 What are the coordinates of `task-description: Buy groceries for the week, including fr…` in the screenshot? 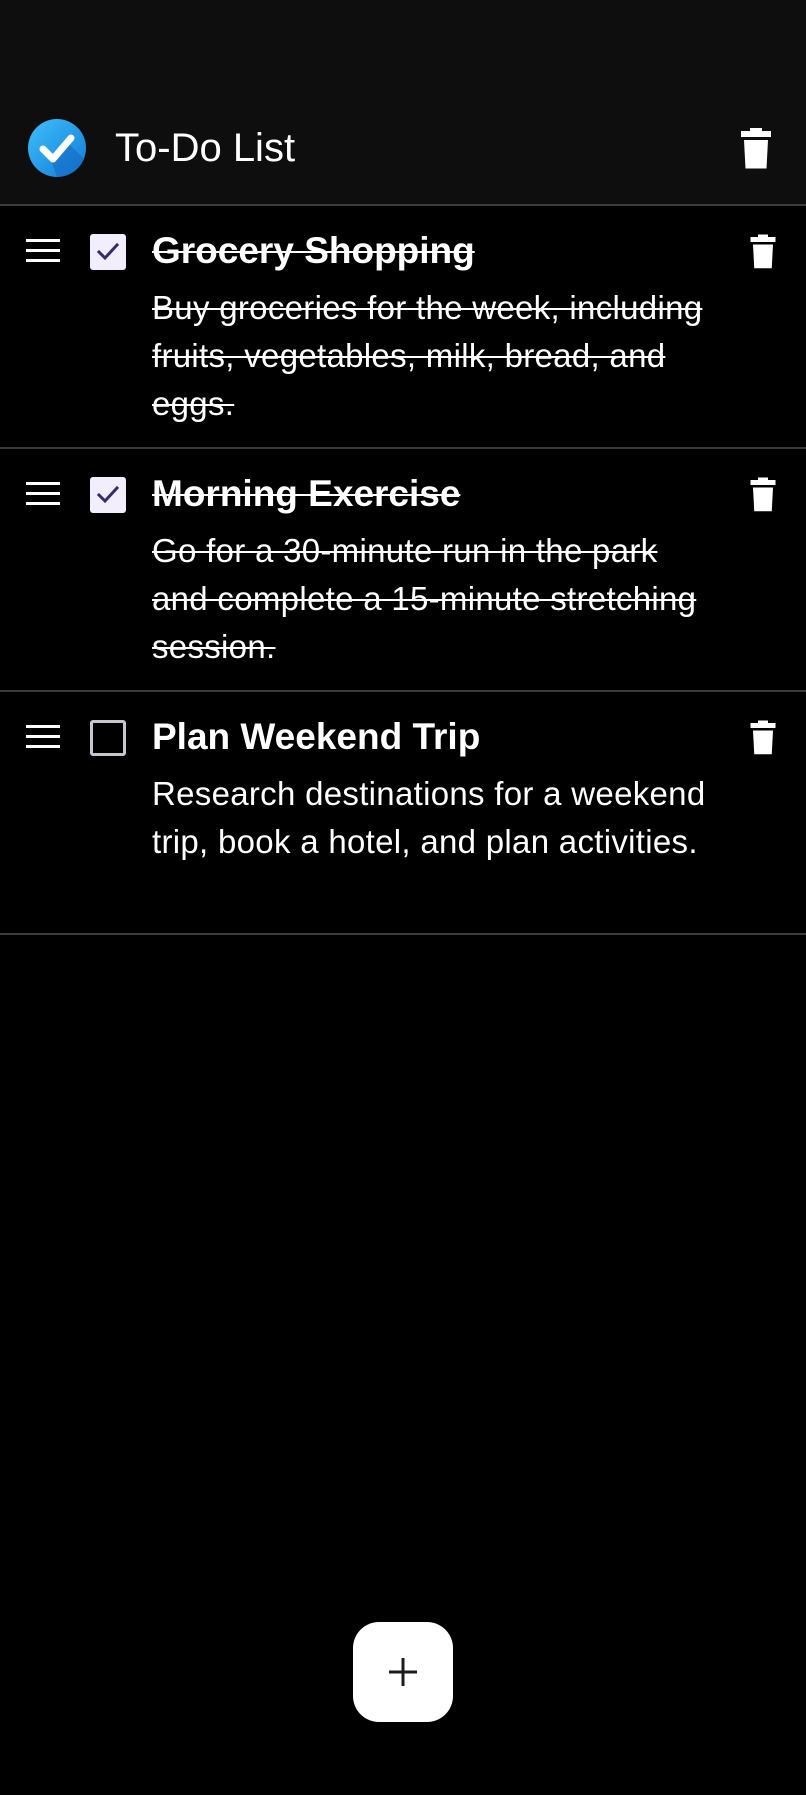 It's located at (427, 355).